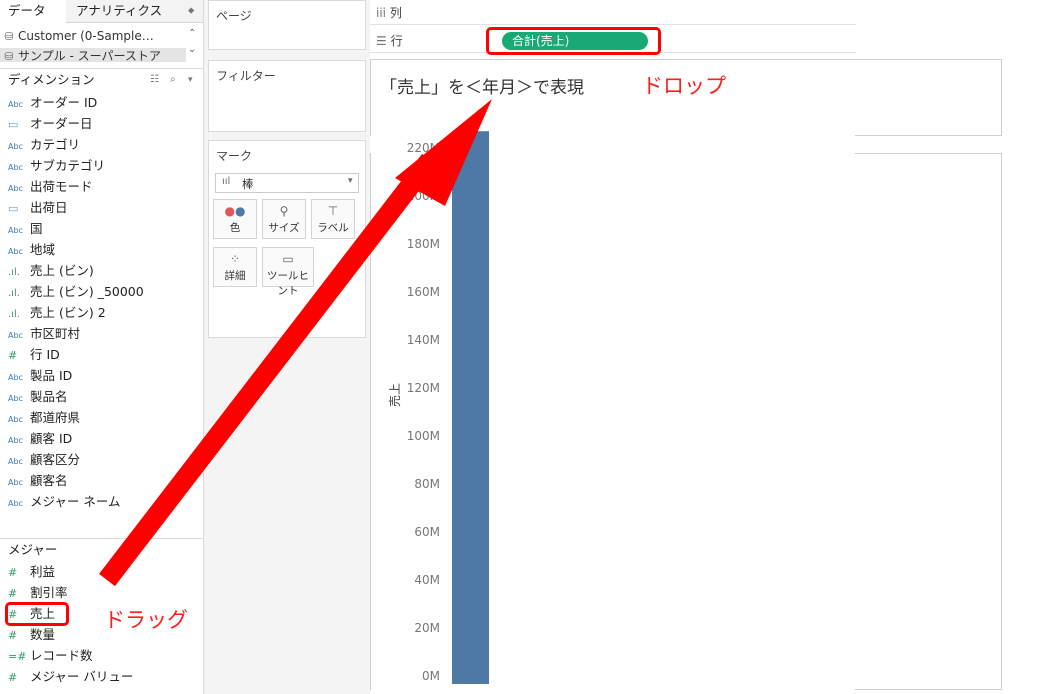 This screenshot has width=1046, height=694. Describe the element at coordinates (482, 88) in the screenshot. I see `viz-title: 「売上」を＜年月＞で表現` at that location.